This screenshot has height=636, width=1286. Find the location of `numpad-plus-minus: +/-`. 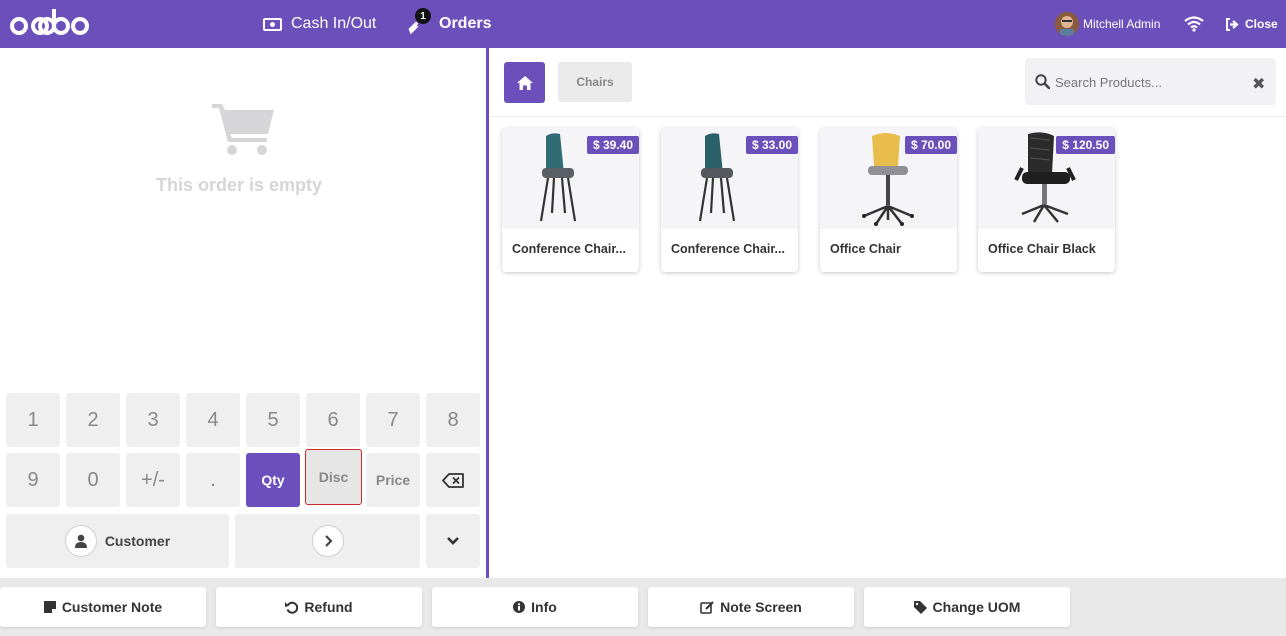

numpad-plus-minus: +/- is located at coordinates (153, 480).